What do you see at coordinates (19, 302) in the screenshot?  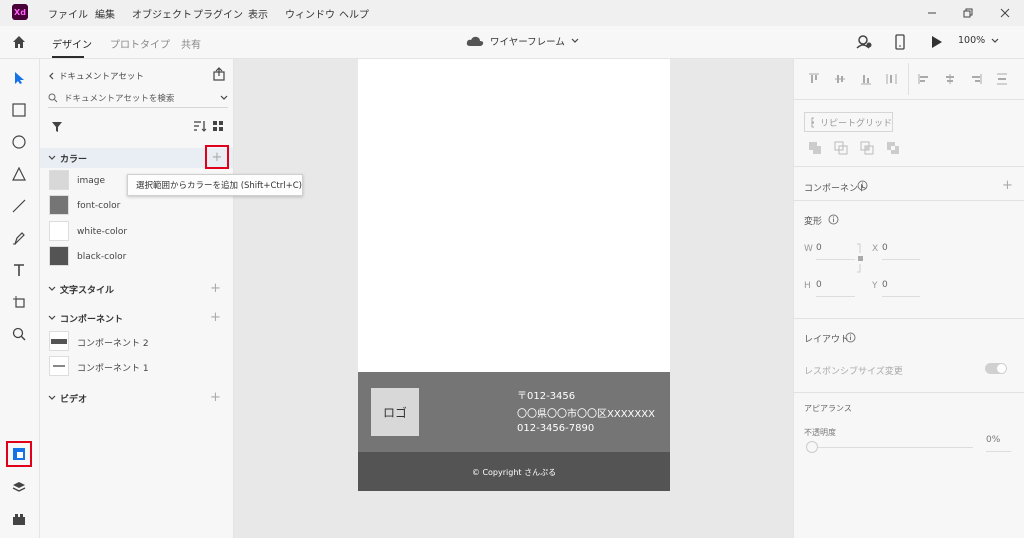 I see `artboard-tool-icon` at bounding box center [19, 302].